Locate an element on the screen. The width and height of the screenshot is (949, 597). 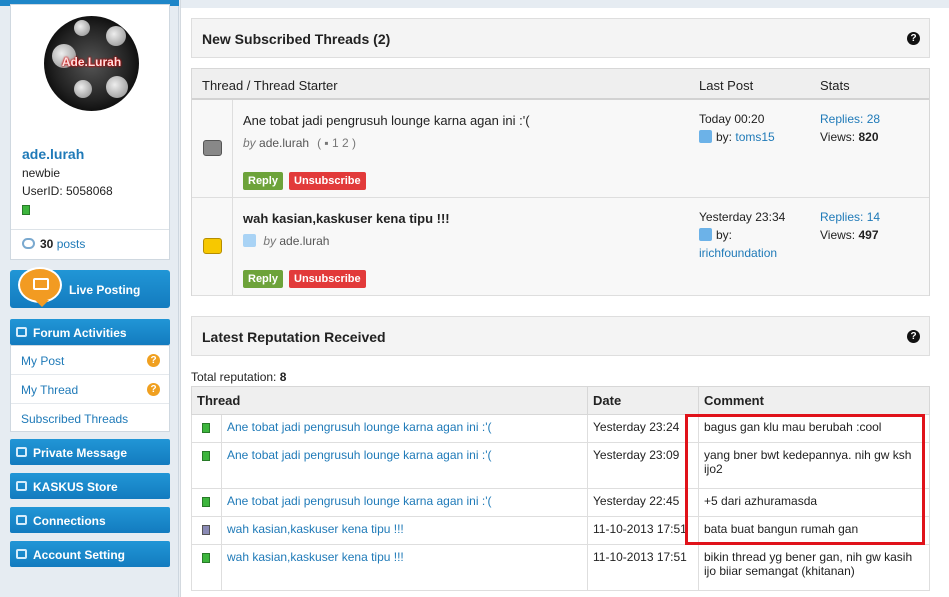
menu-item-subscribed-threads: Subscribed Threads is located at coordinates (90, 418).